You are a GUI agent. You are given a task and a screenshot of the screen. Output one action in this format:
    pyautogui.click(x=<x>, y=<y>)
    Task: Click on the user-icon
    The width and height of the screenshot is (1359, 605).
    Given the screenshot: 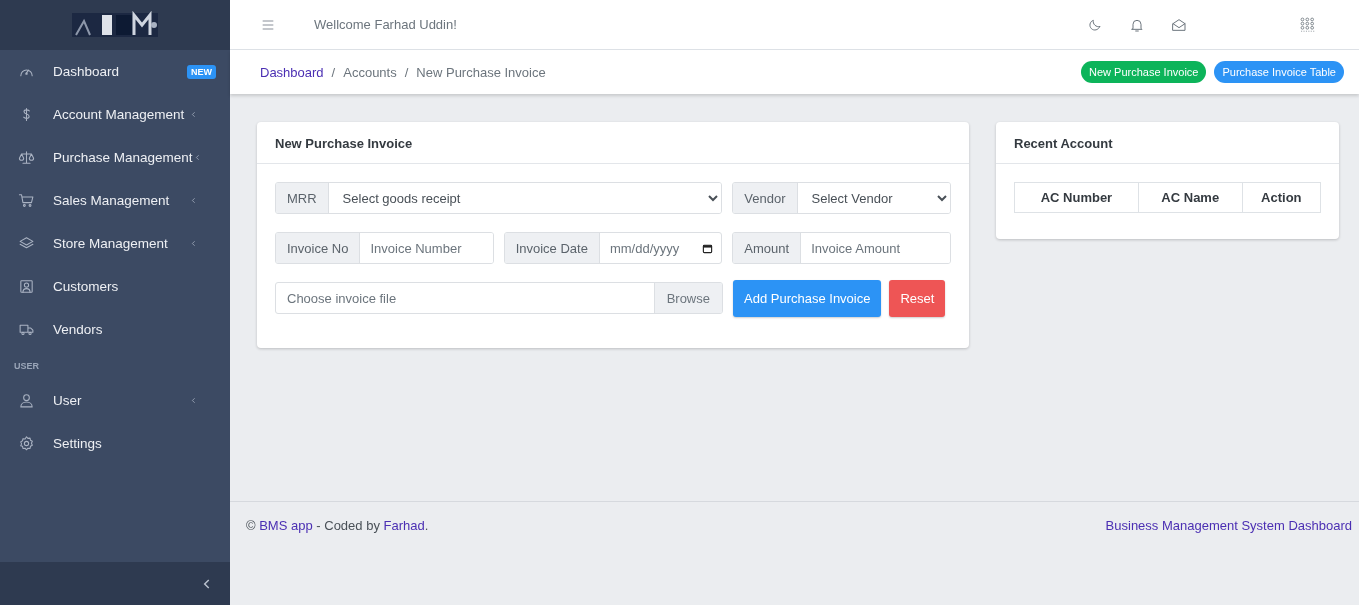 What is the action you would take?
    pyautogui.click(x=26, y=400)
    